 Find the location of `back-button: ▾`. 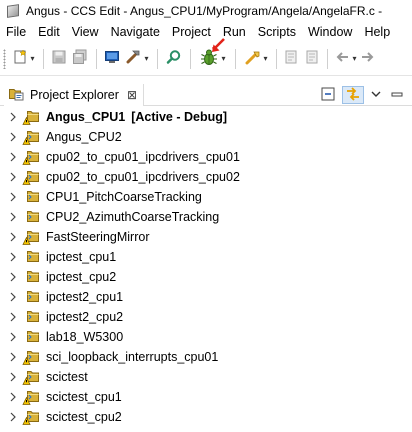

back-button: ▾ is located at coordinates (346, 59).